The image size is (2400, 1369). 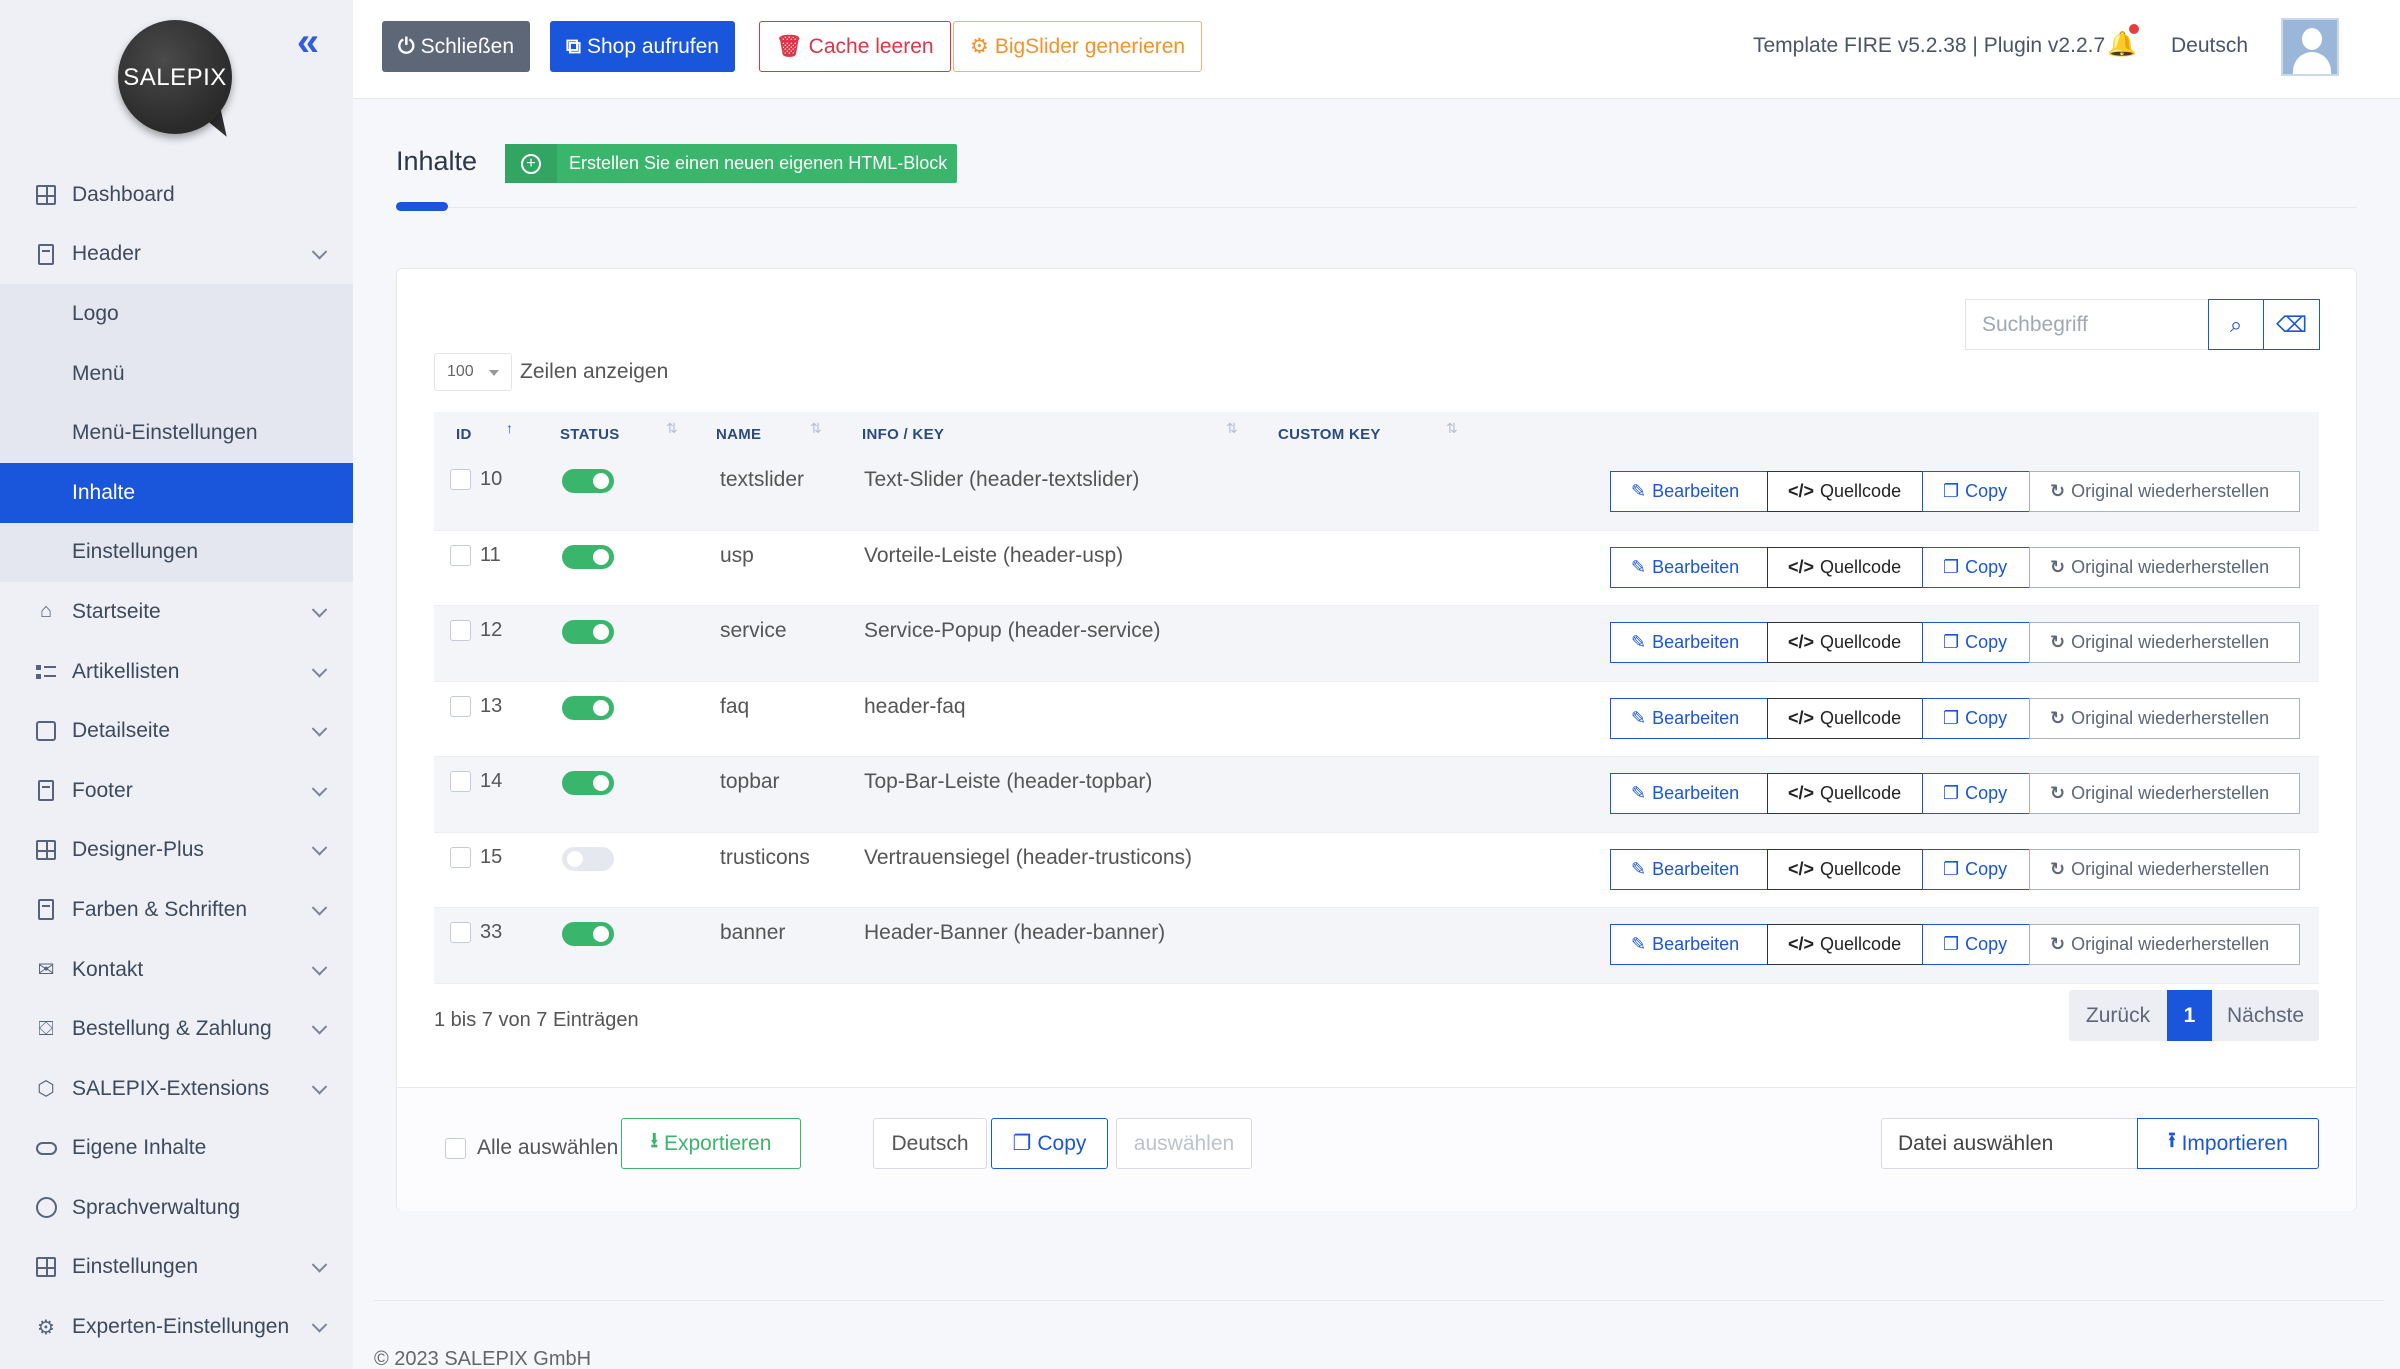 I want to click on page-length-select: 100, so click(x=473, y=372).